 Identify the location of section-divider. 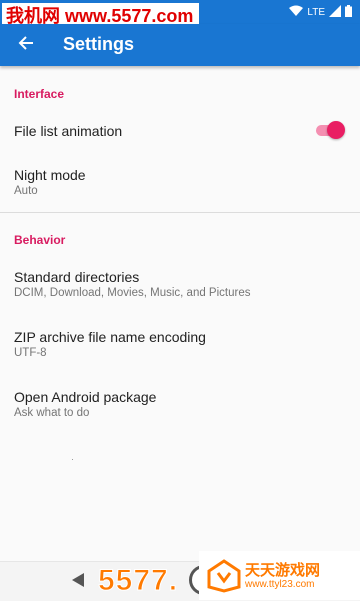
(180, 212).